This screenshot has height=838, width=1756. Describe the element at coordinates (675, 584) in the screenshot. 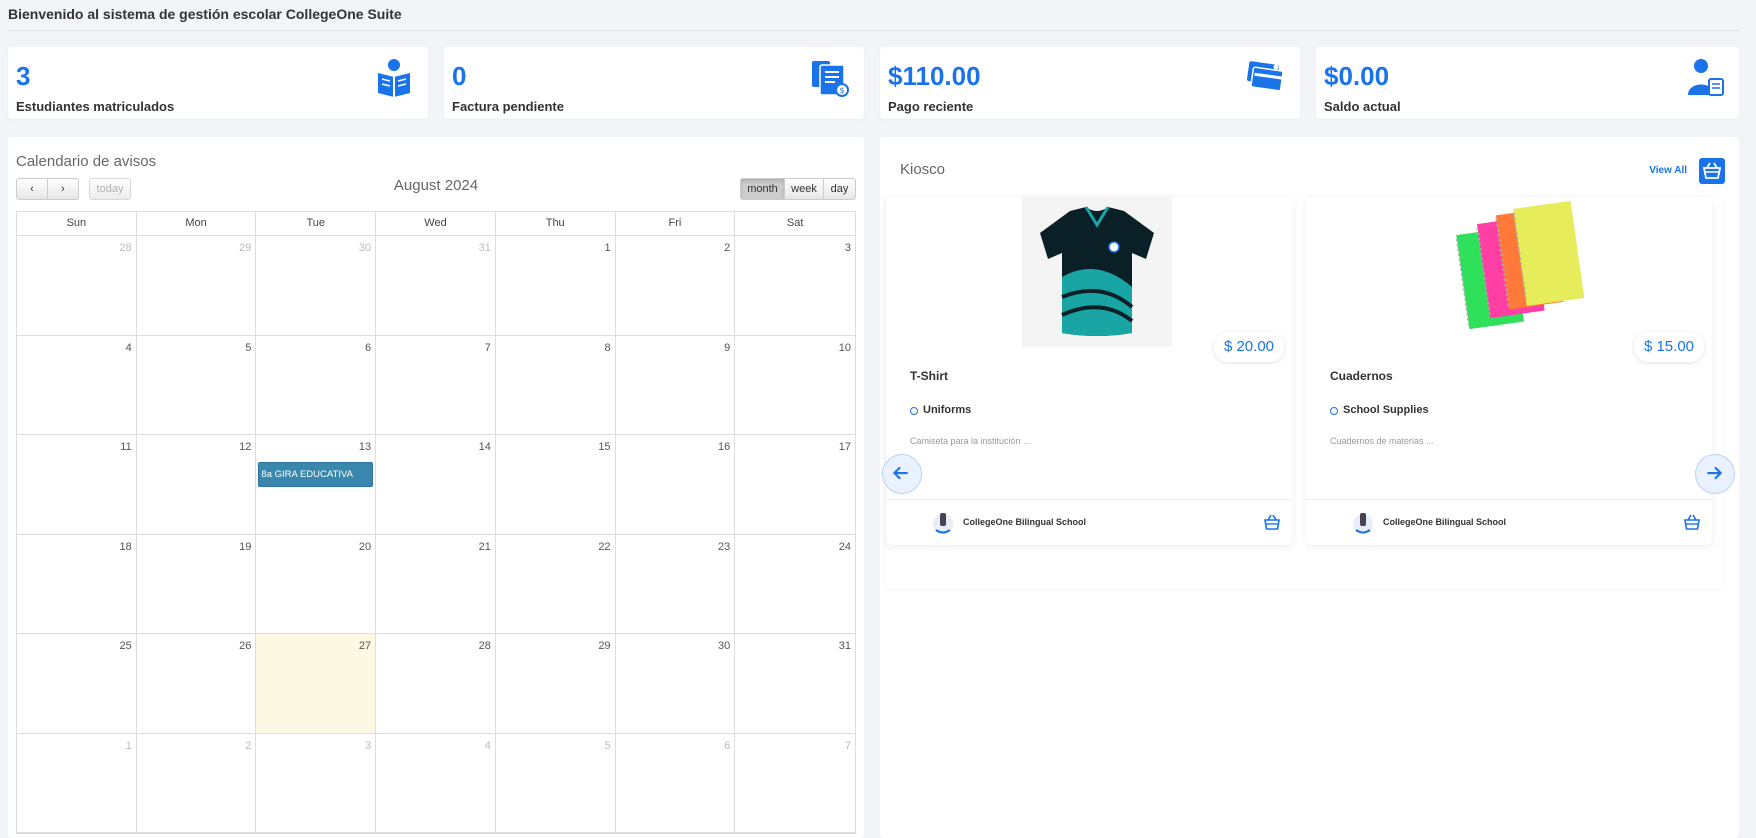

I see `calendar-day-cell: 23` at that location.